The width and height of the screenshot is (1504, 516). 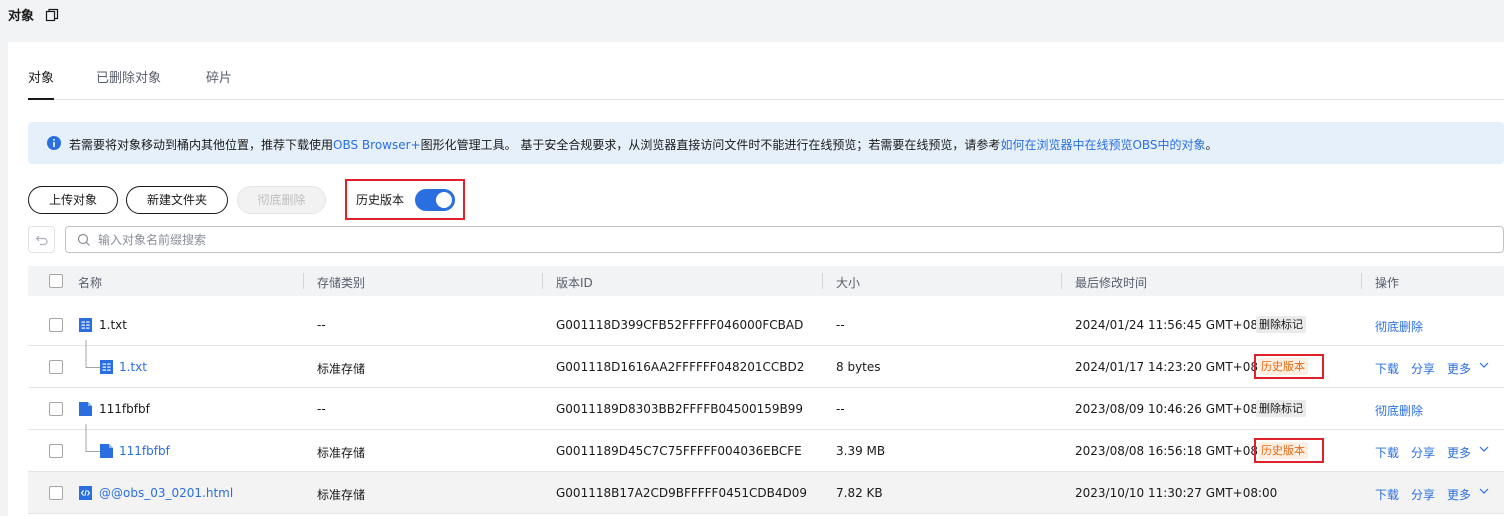 What do you see at coordinates (380, 200) in the screenshot?
I see `history-version-label: 历史版本` at bounding box center [380, 200].